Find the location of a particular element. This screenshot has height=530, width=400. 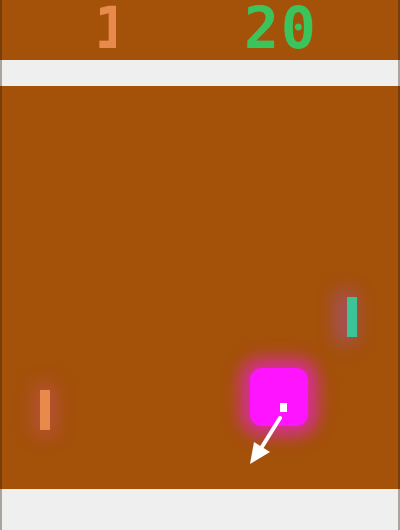

left-border is located at coordinates (1, 265).